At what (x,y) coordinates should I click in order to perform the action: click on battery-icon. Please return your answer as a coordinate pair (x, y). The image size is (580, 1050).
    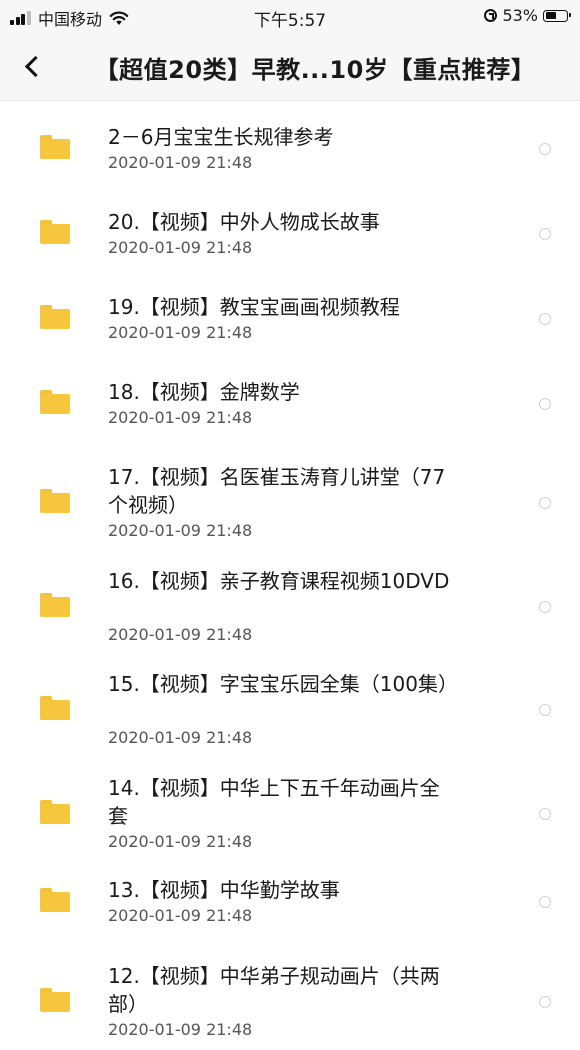
    Looking at the image, I should click on (557, 15).